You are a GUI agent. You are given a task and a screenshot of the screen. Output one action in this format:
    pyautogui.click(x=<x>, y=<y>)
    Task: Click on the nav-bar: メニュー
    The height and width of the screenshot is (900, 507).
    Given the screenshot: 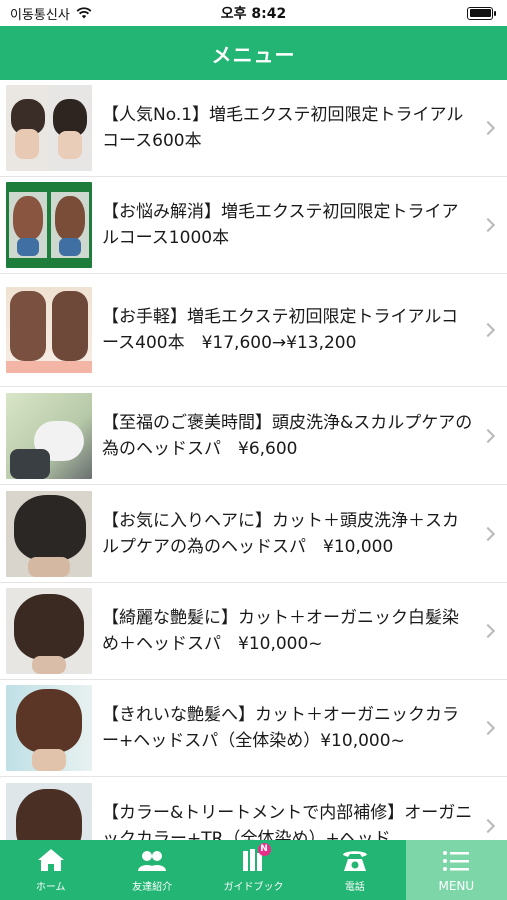 What is the action you would take?
    pyautogui.click(x=253, y=53)
    